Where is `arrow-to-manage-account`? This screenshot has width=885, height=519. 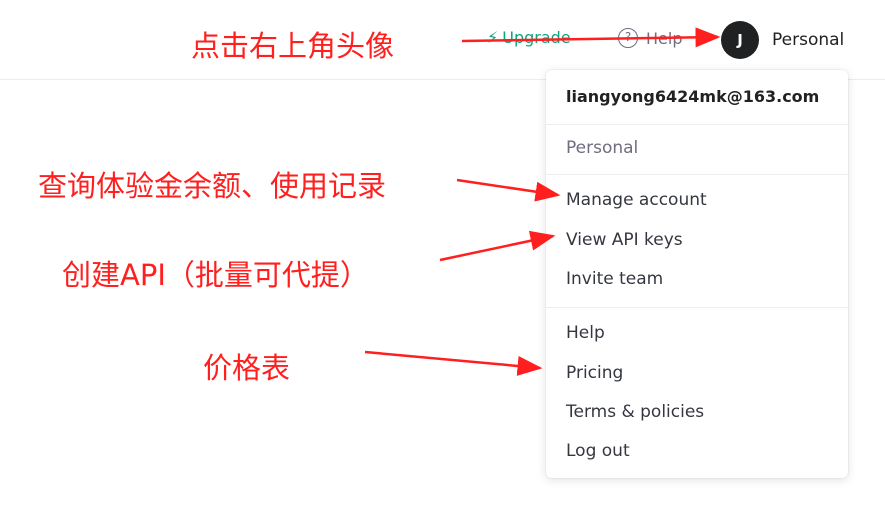
arrow-to-manage-account is located at coordinates (508, 190).